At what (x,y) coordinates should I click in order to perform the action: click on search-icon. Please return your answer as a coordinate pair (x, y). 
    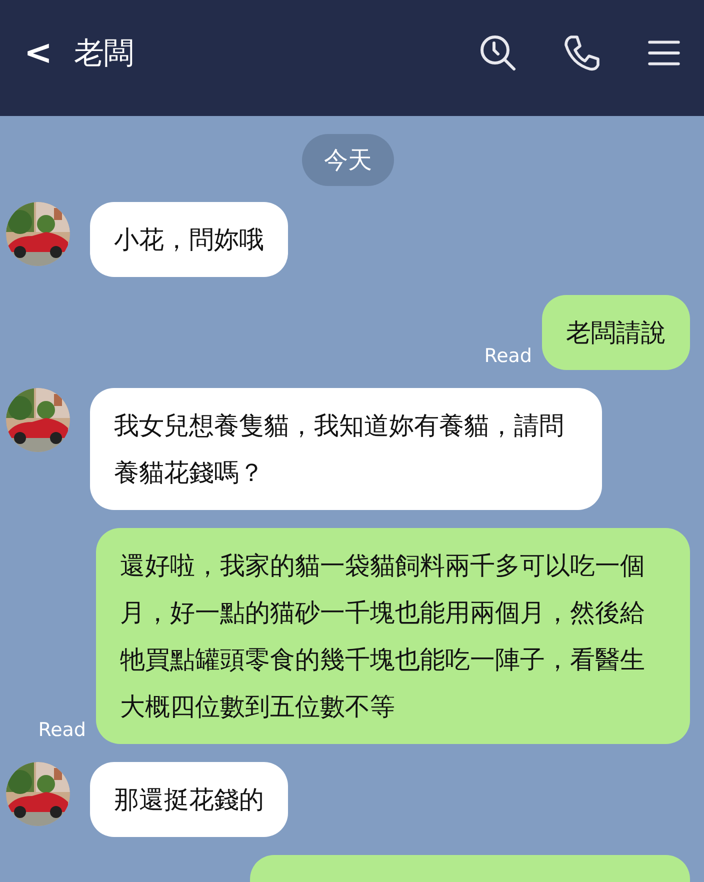
    Looking at the image, I should click on (498, 53).